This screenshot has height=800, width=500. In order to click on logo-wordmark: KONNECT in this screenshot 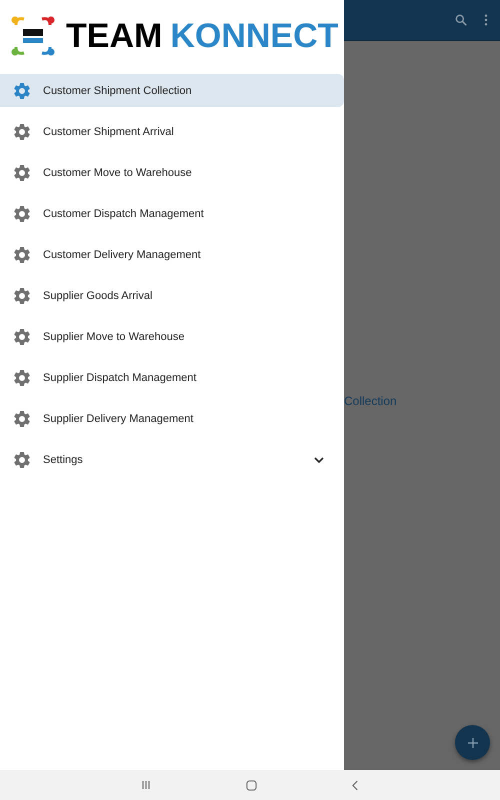, I will do `click(254, 36)`.